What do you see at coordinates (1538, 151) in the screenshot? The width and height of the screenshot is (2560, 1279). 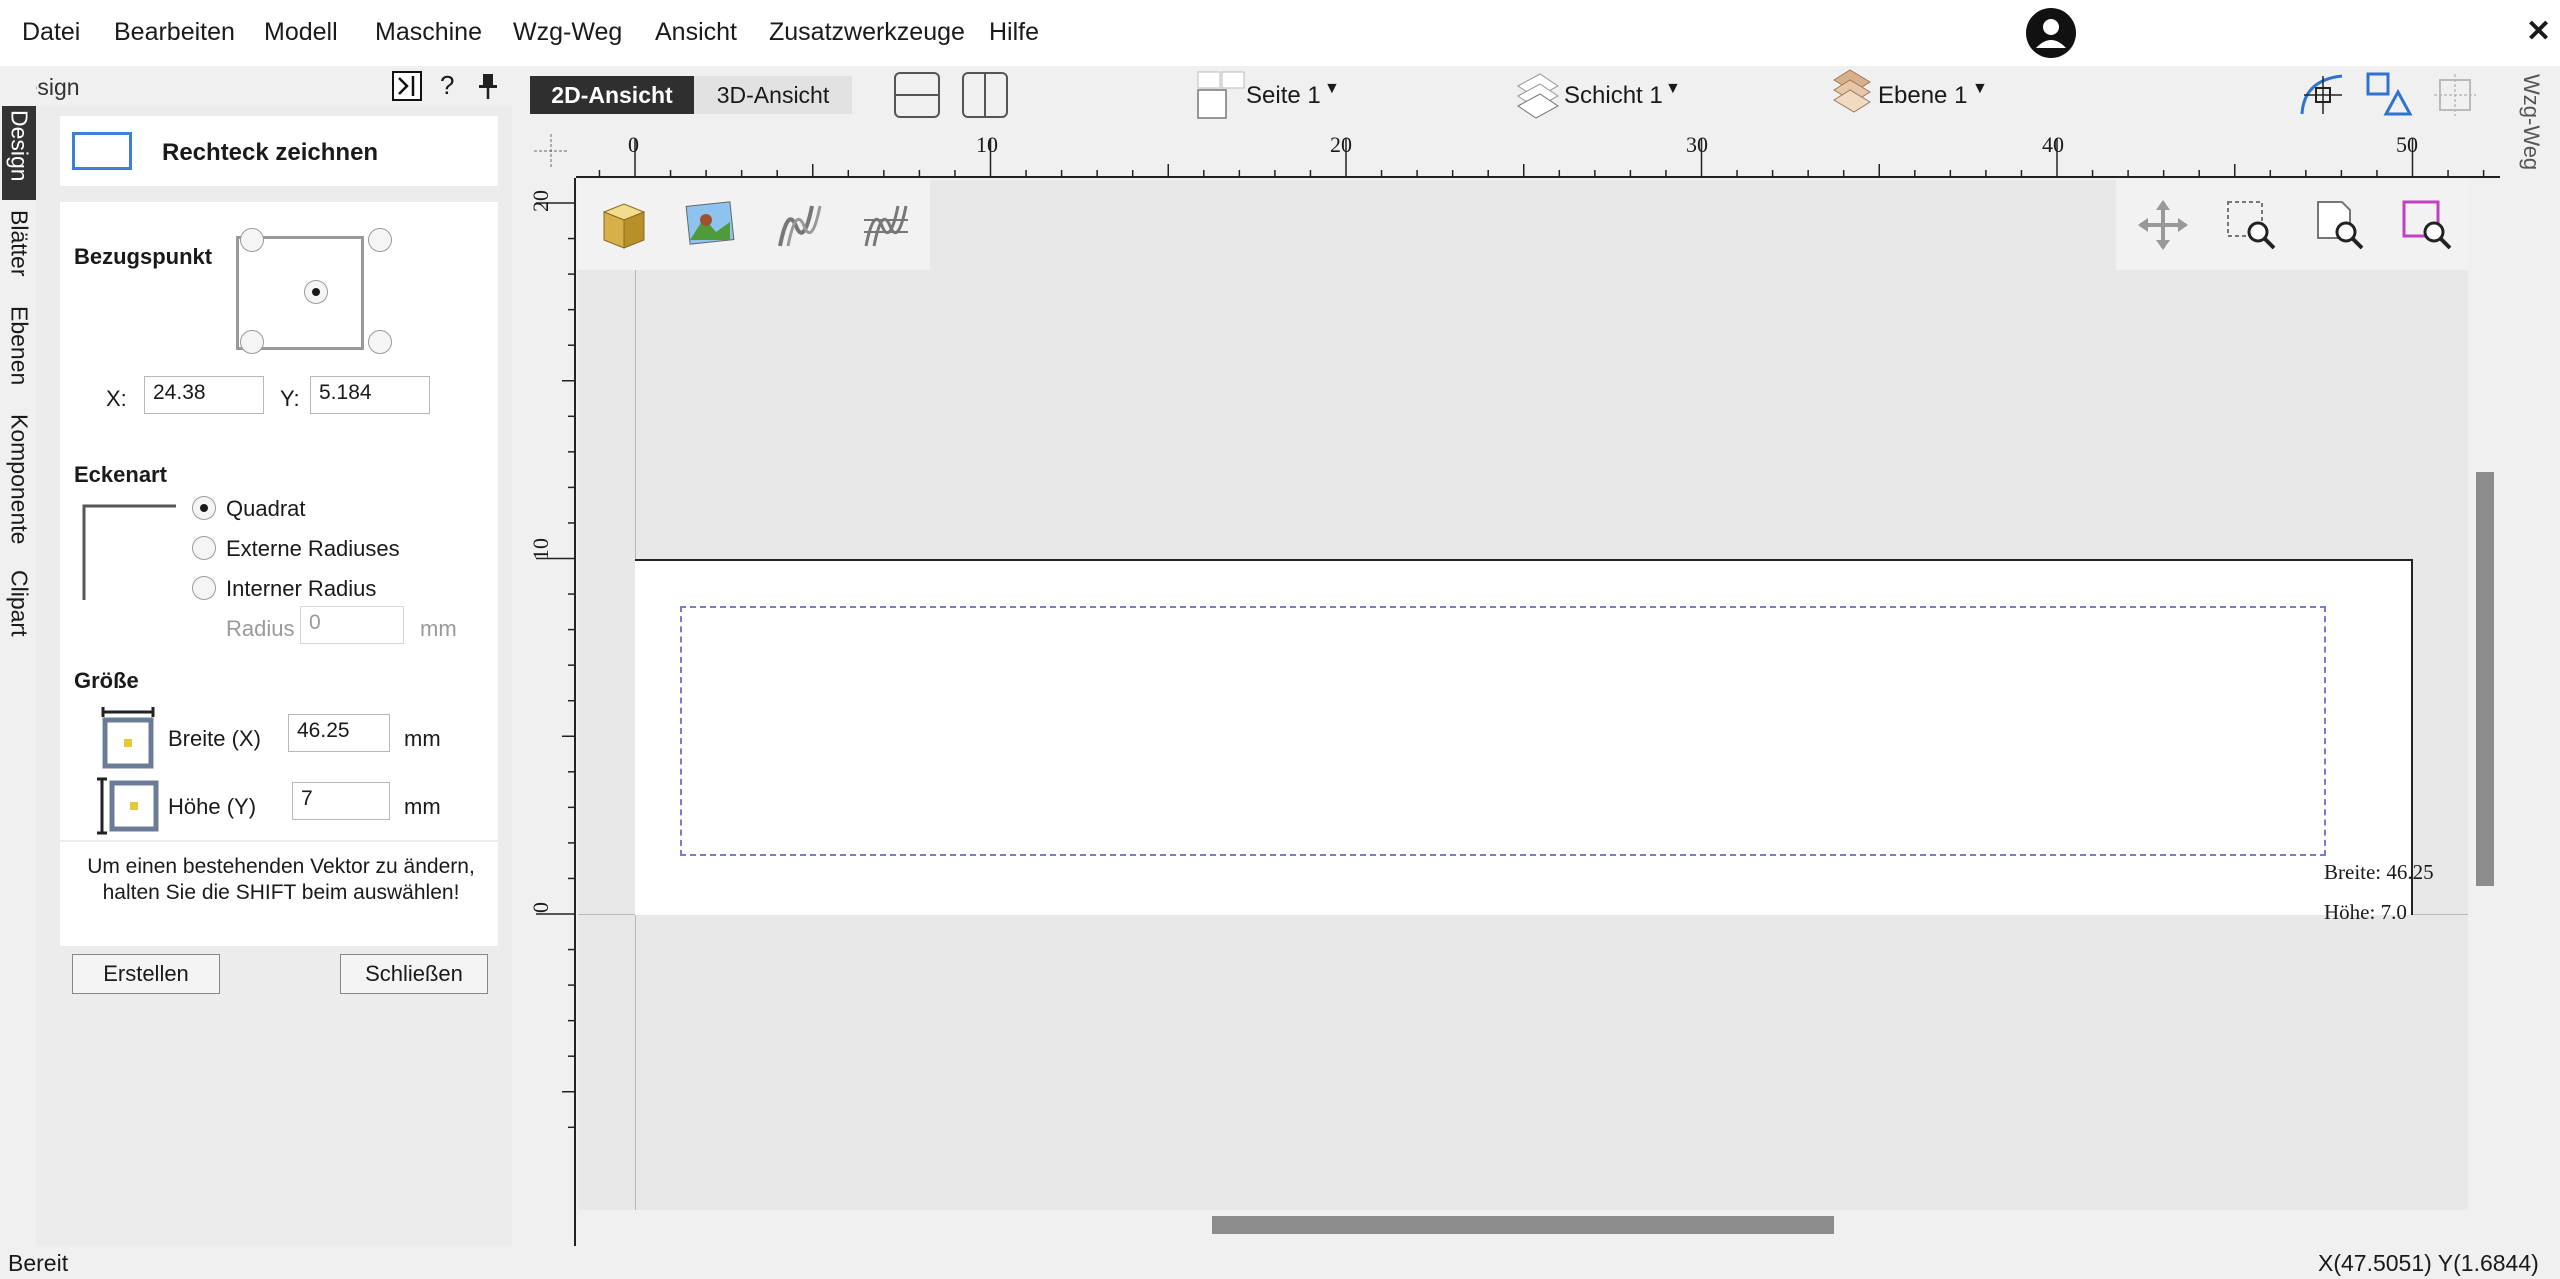 I see `horizontal-ruler: 0 10 20 30 40 50` at bounding box center [1538, 151].